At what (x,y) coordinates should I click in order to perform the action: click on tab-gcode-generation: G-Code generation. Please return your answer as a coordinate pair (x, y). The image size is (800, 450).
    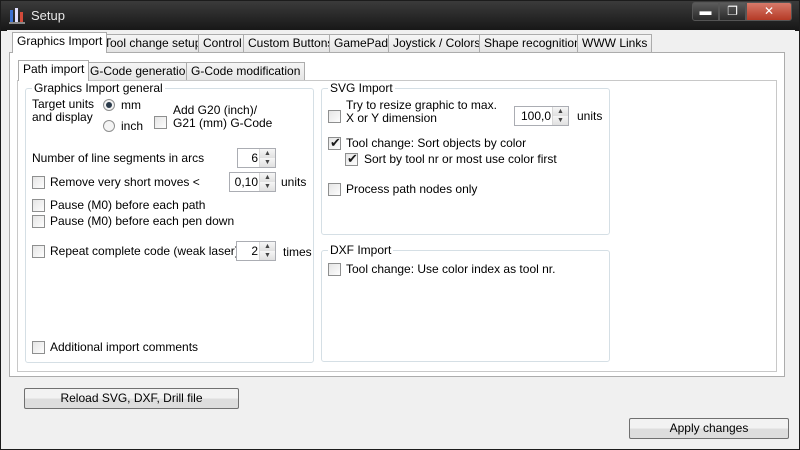
    Looking at the image, I should click on (141, 71).